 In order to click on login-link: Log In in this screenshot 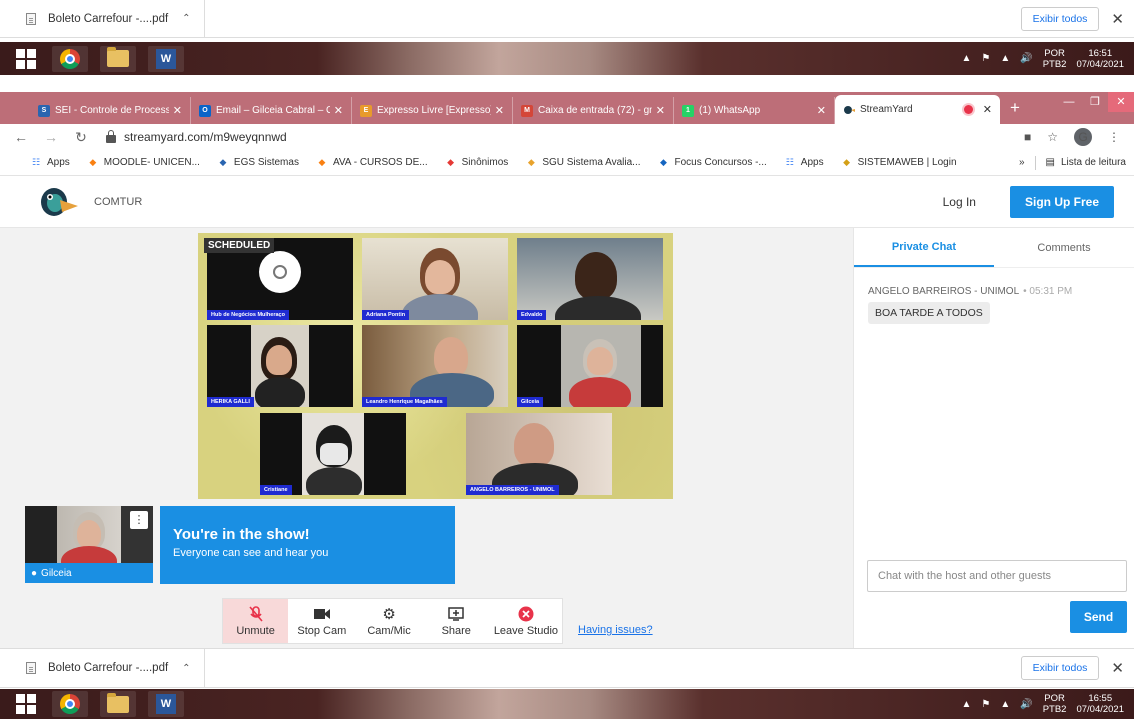, I will do `click(959, 202)`.